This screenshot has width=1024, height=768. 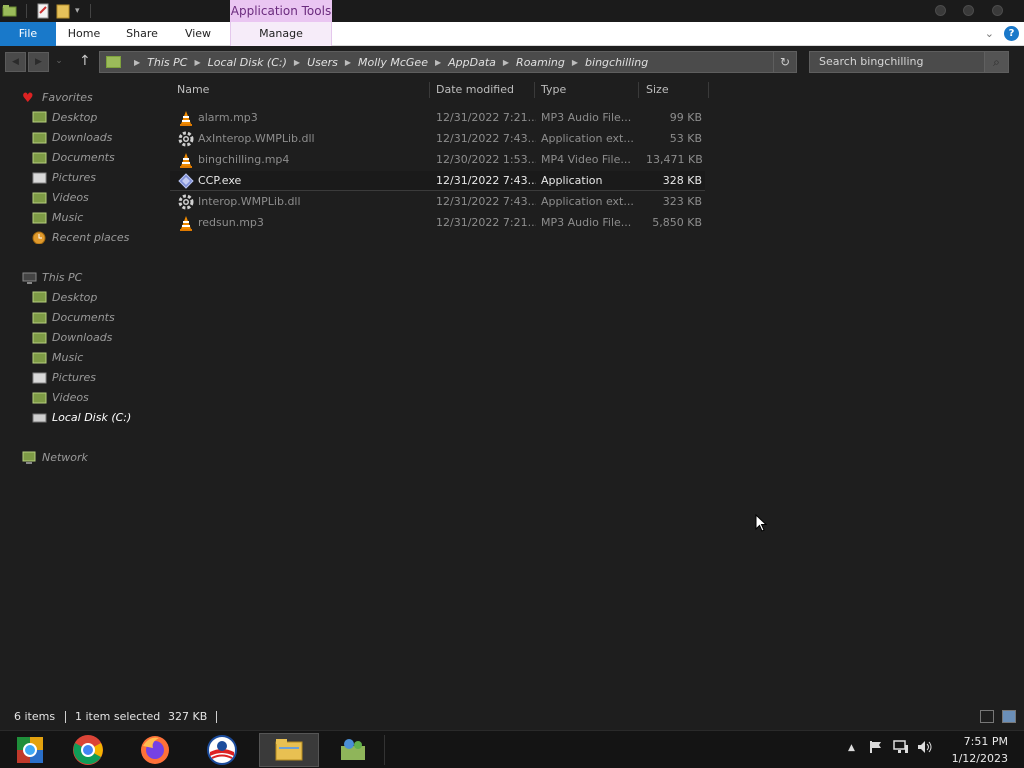 I want to click on breadcrumb-item: Users, so click(x=322, y=62).